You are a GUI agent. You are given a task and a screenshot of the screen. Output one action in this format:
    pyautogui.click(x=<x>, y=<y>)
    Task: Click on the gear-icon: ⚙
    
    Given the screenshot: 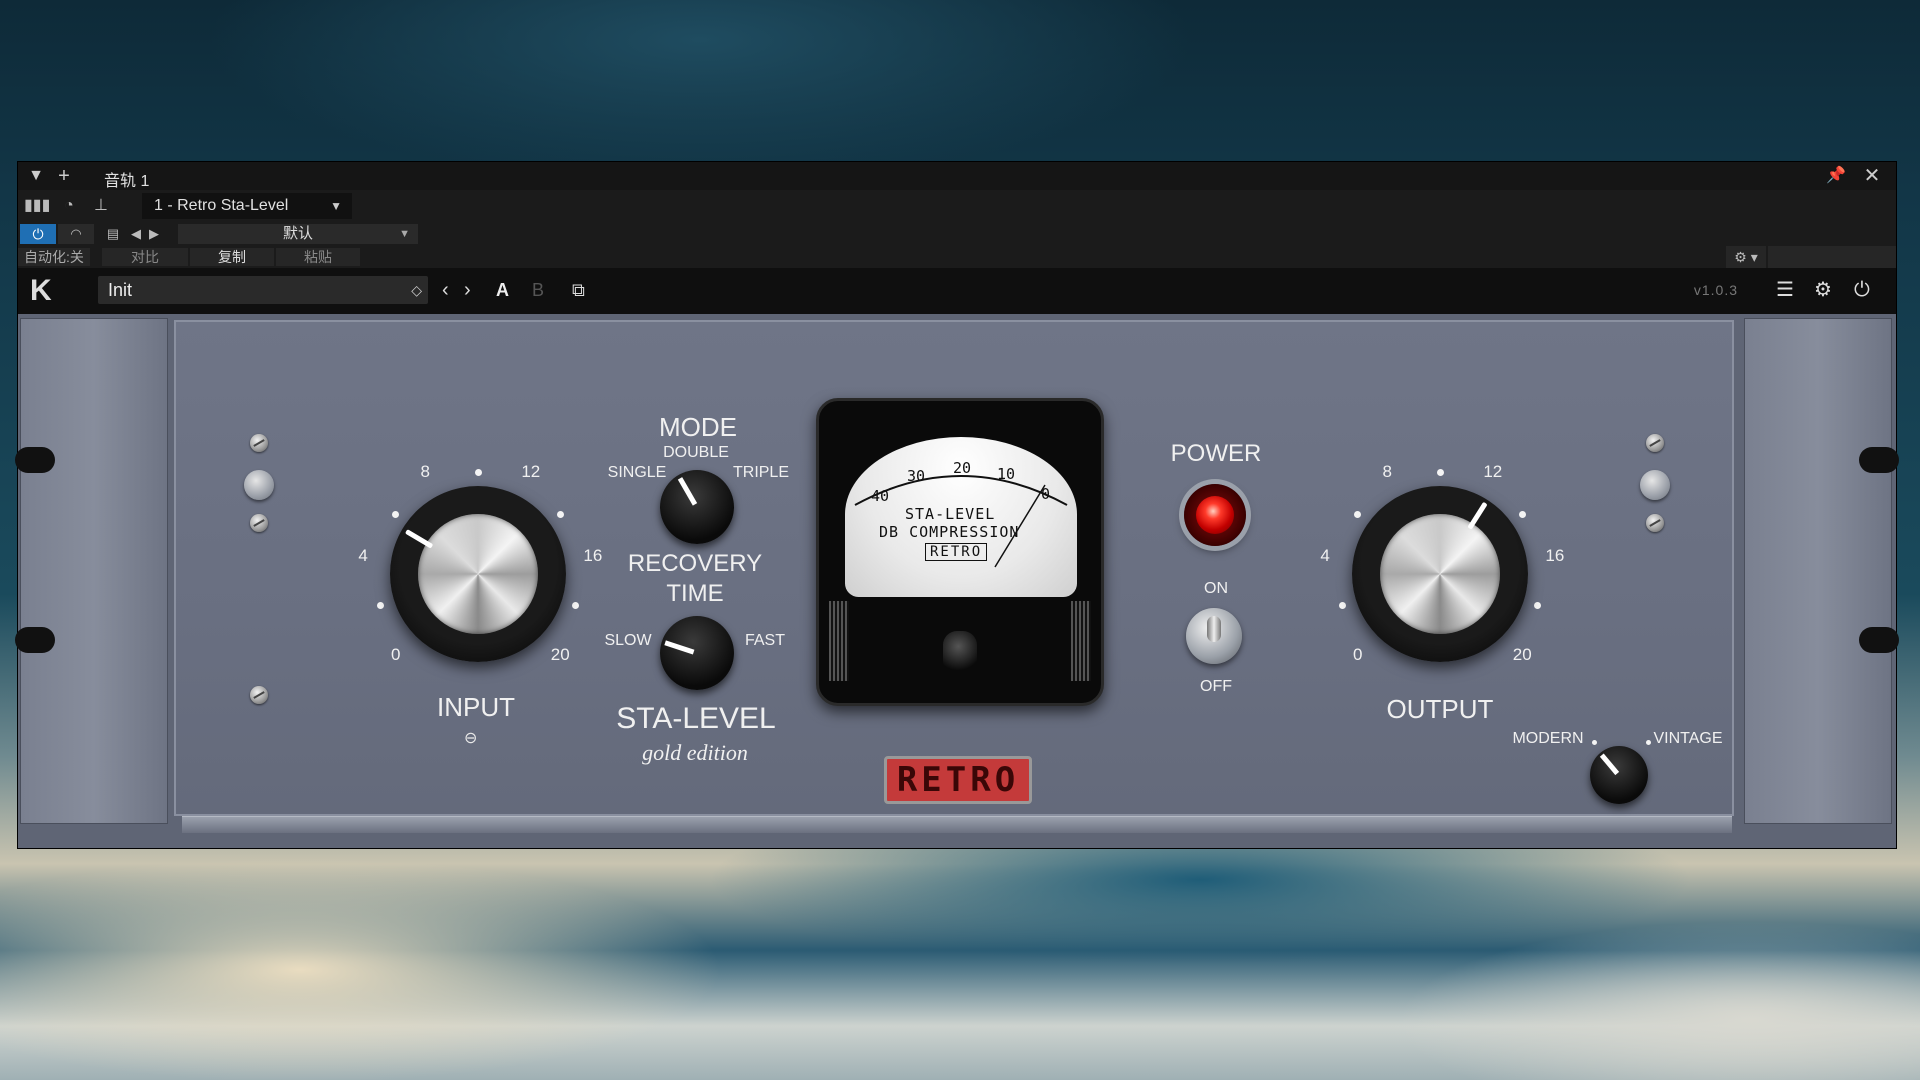 What is the action you would take?
    pyautogui.click(x=1823, y=290)
    